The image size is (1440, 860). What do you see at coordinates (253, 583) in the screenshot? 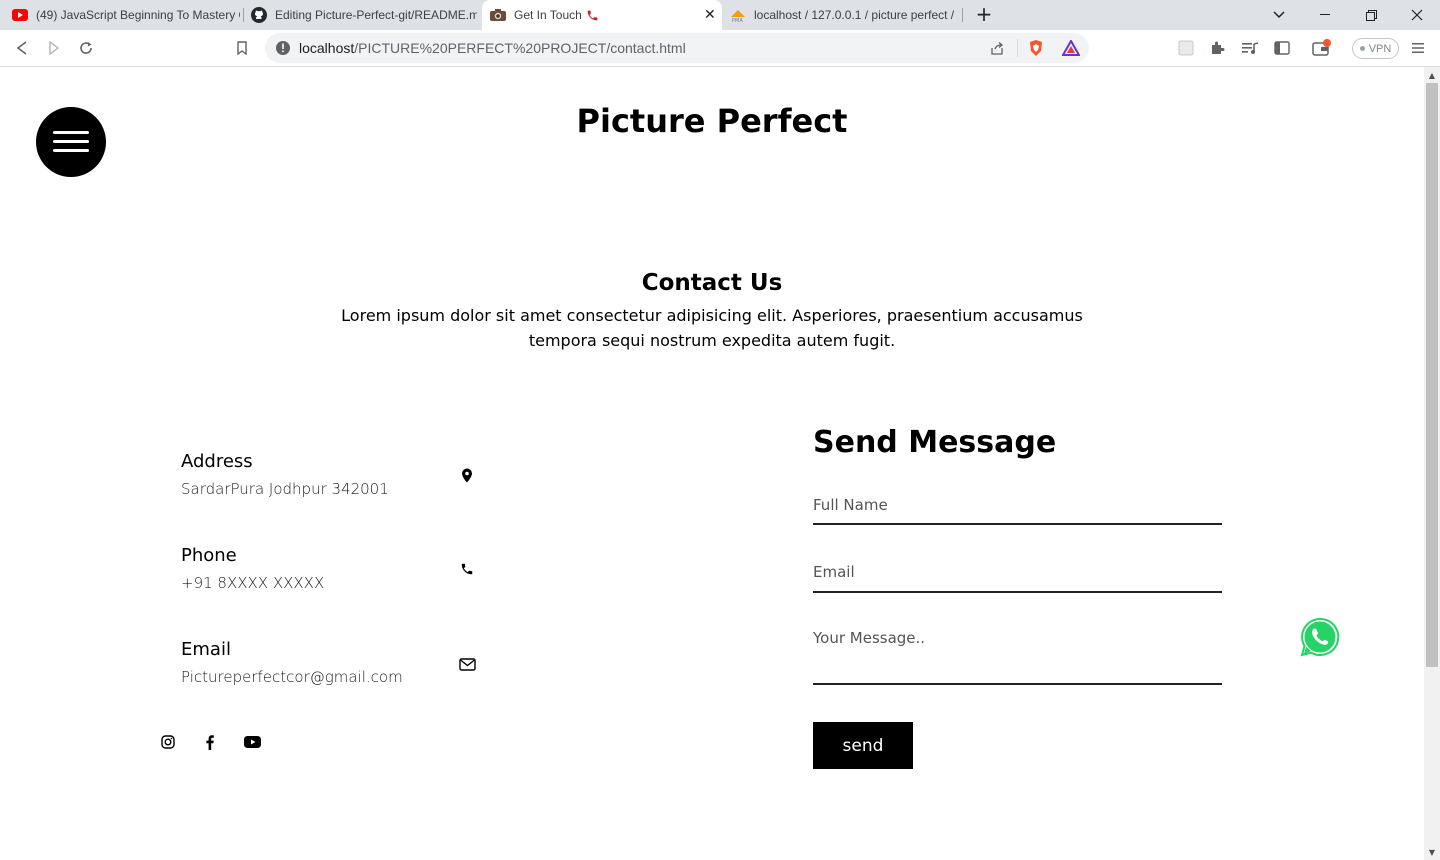
I see `phone-value: +91 8XXXX XXXXX` at bounding box center [253, 583].